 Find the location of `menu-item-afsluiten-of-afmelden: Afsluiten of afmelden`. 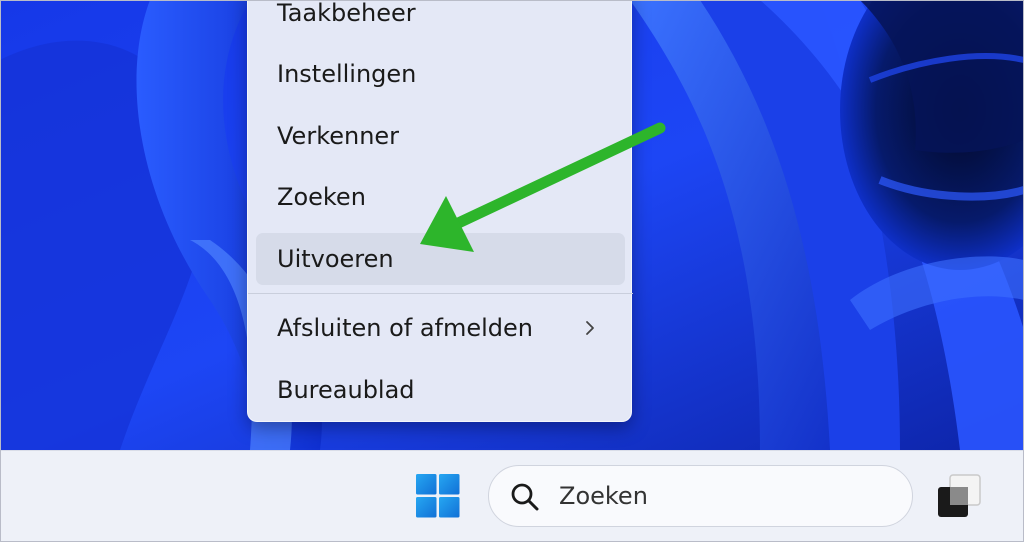

menu-item-afsluiten-of-afmelden: Afsluiten of afmelden is located at coordinates (440, 328).